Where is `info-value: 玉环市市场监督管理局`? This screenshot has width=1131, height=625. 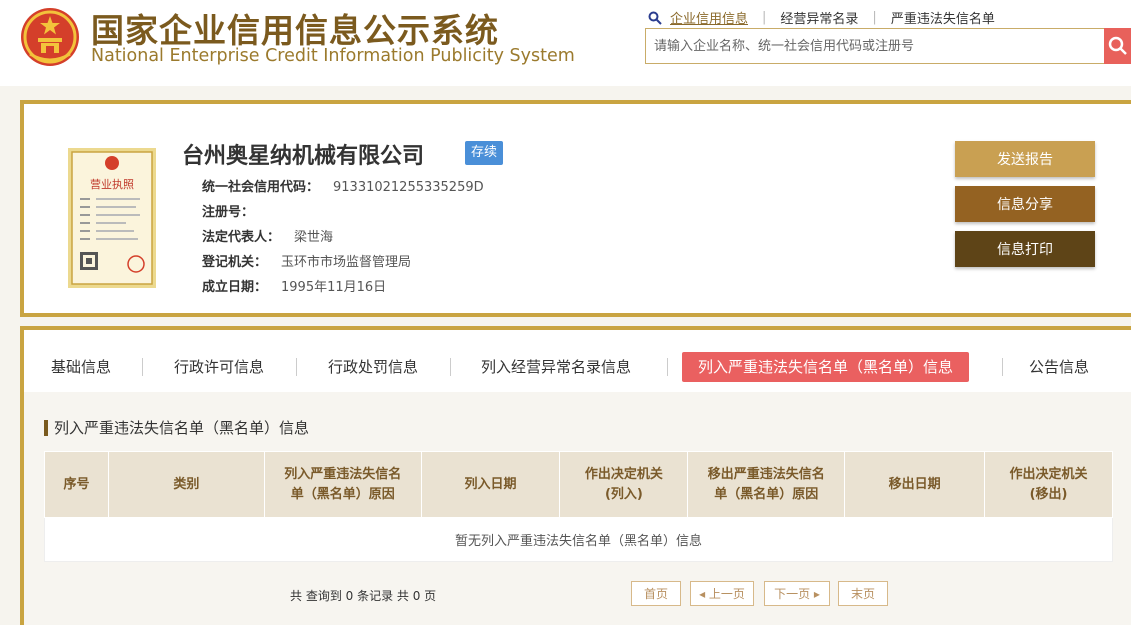
info-value: 玉环市市场监督管理局 is located at coordinates (346, 262).